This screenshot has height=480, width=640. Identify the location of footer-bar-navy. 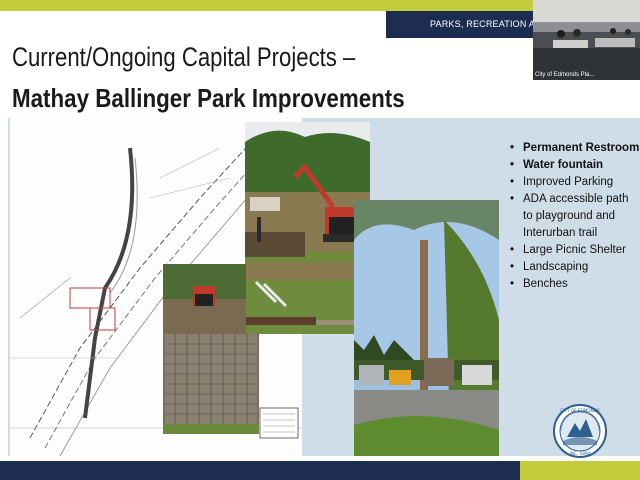
(260, 470).